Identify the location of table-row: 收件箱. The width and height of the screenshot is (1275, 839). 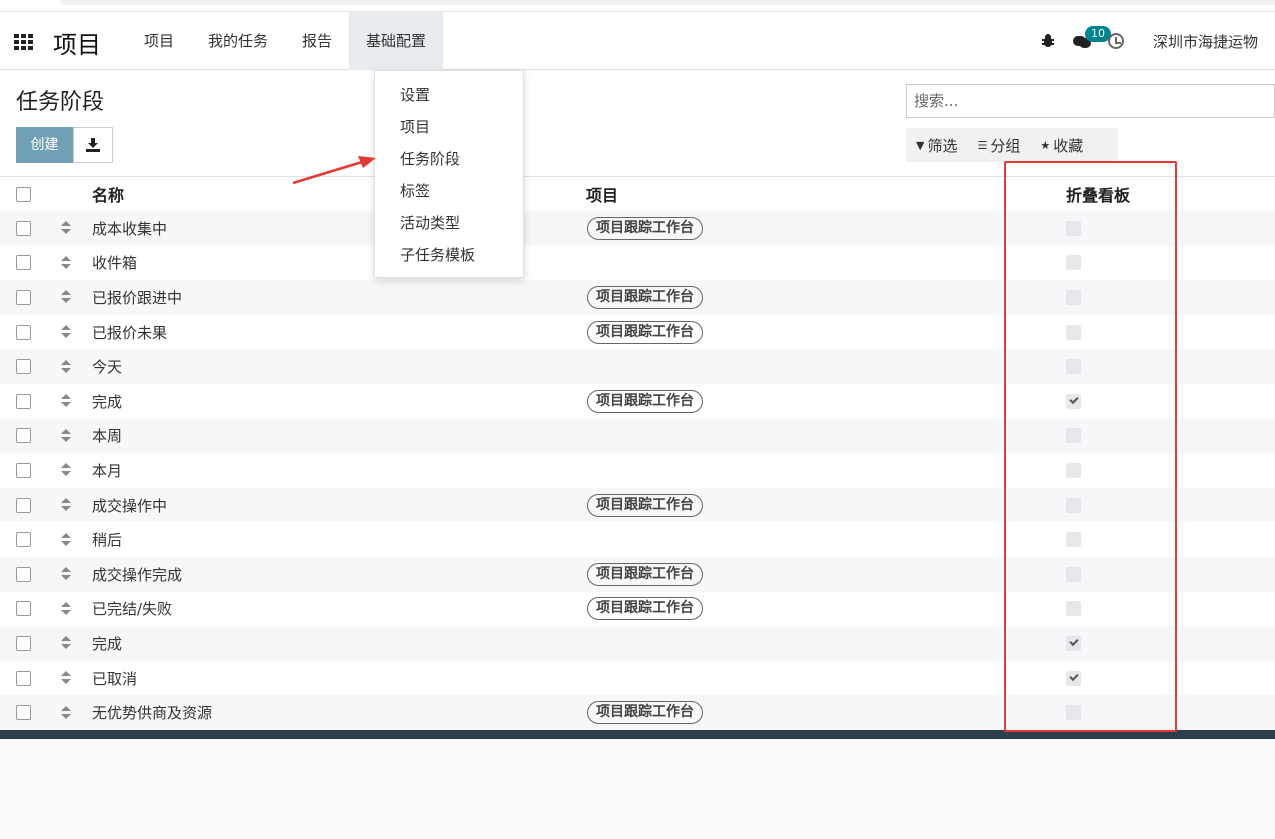
(637, 263).